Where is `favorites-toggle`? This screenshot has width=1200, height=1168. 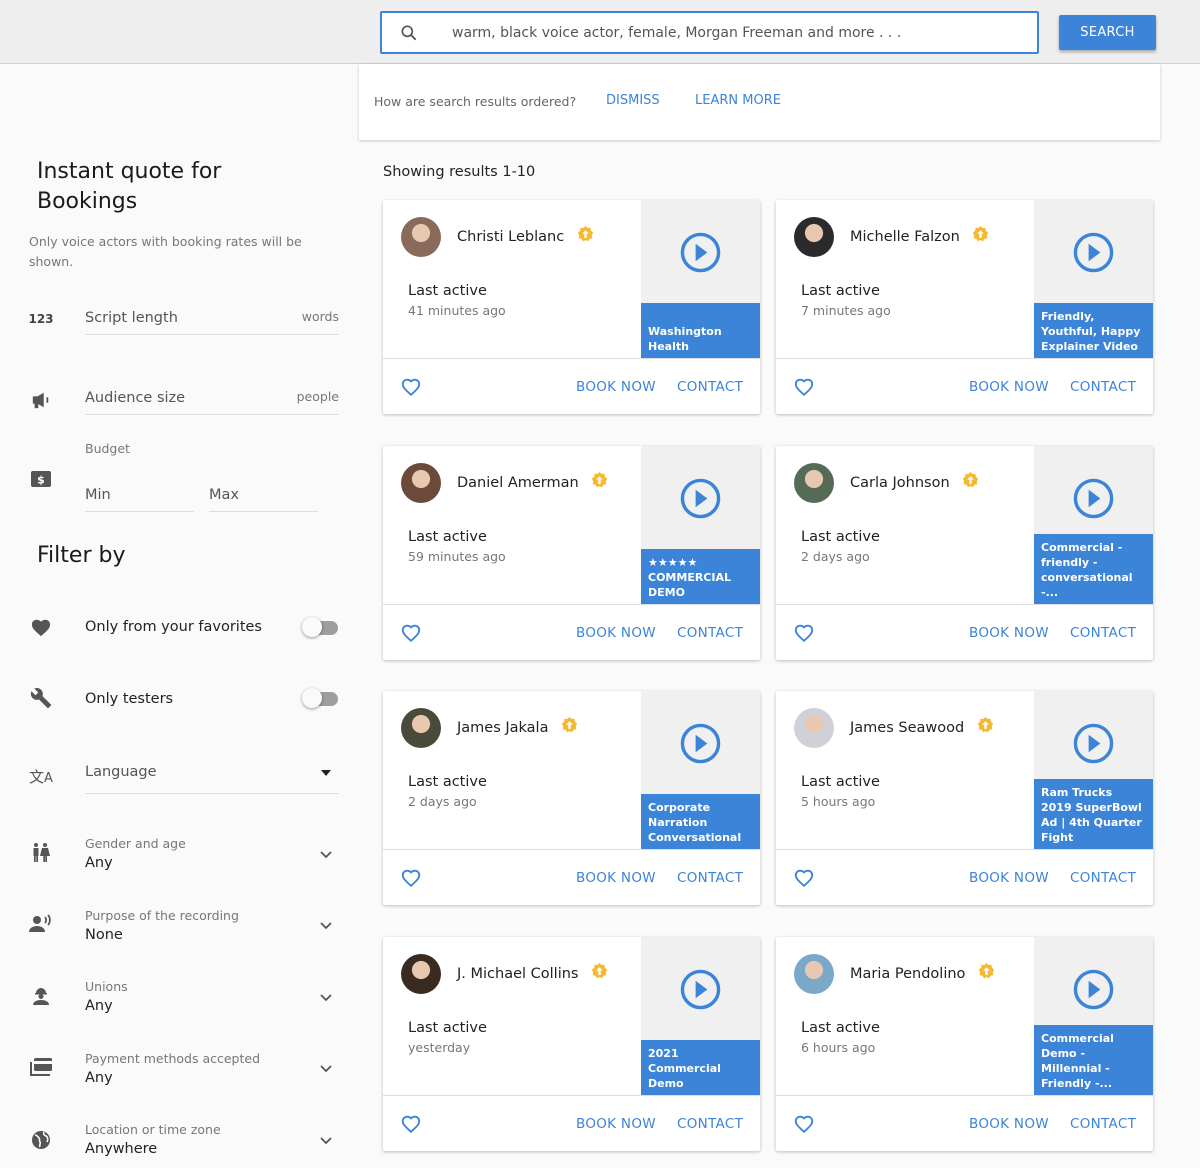
favorites-toggle is located at coordinates (320, 627).